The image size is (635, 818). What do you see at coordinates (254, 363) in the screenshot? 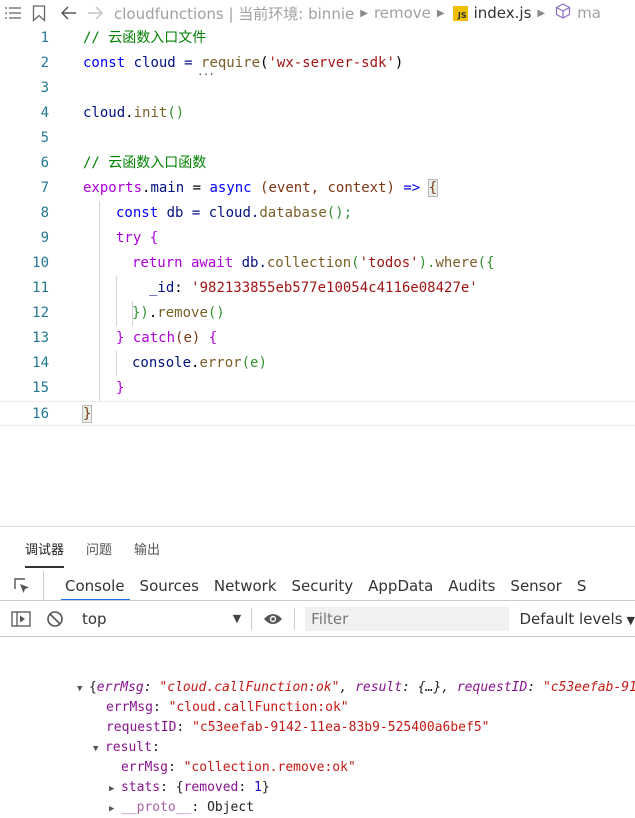
I see `code-punct: (e)` at bounding box center [254, 363].